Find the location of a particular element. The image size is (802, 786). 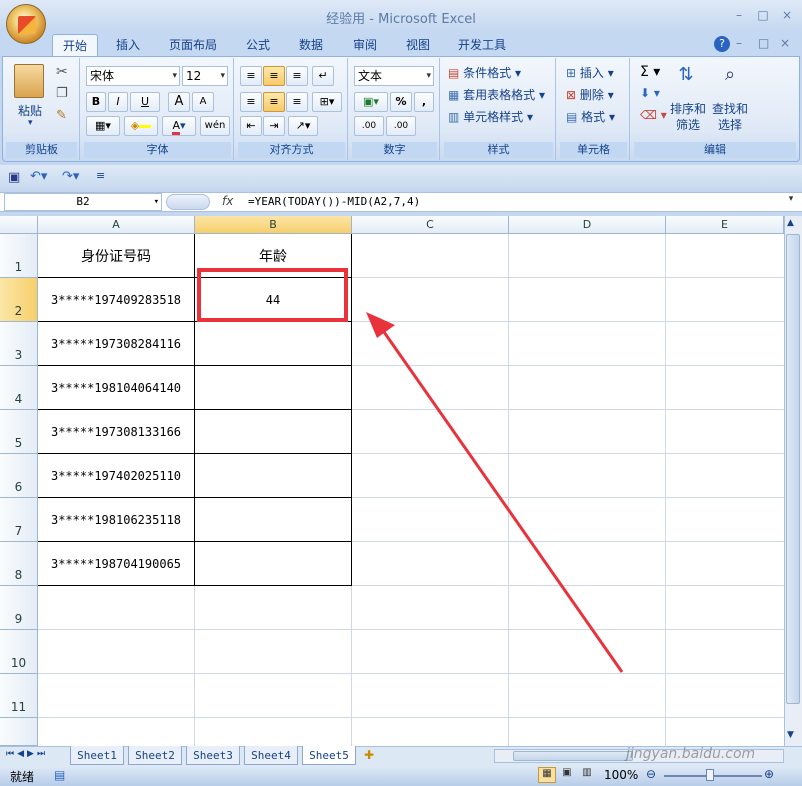

tab-page-layout: 页面布局 is located at coordinates (193, 45).